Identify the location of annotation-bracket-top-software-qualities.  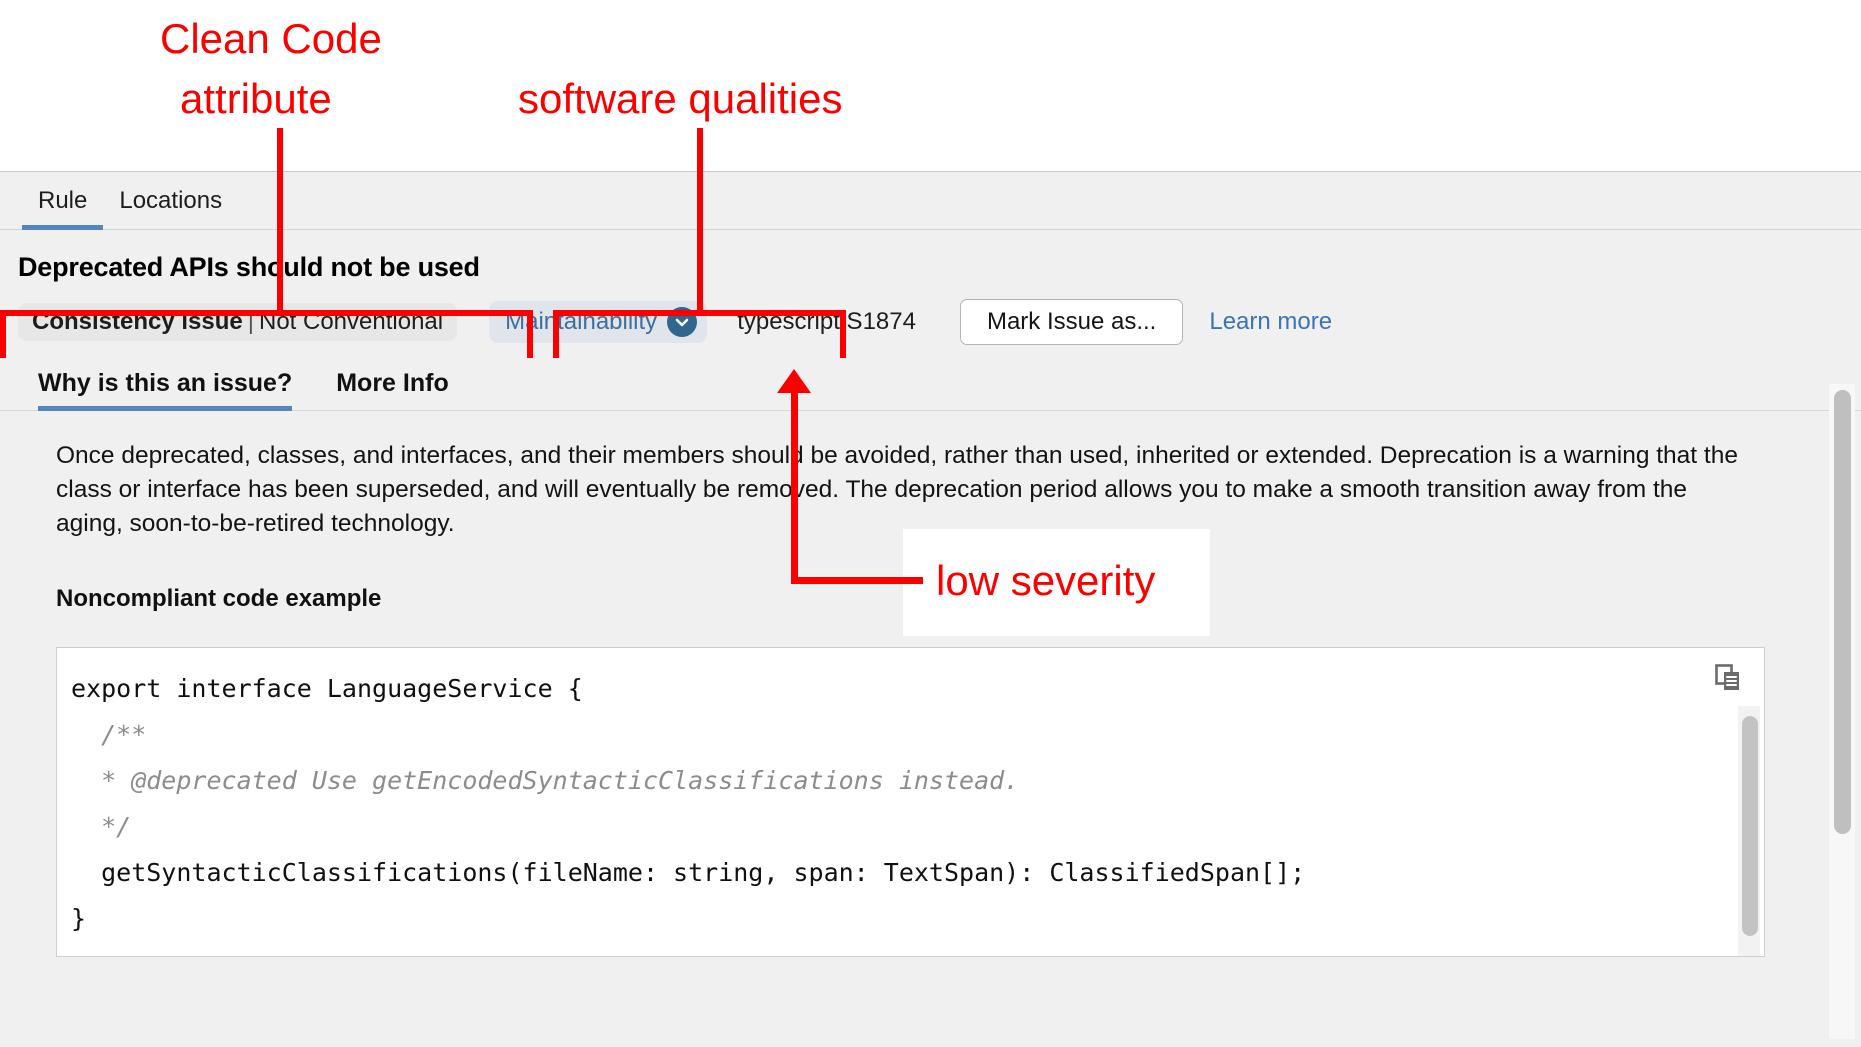
(699, 313).